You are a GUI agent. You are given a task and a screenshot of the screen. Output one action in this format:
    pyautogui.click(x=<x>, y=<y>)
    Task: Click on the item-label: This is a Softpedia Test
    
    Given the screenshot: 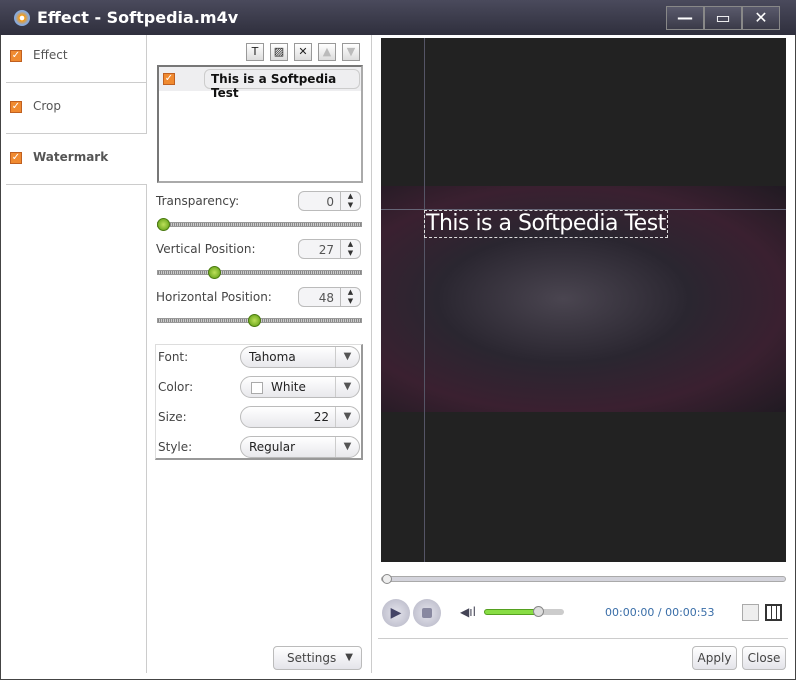 What is the action you would take?
    pyautogui.click(x=282, y=84)
    